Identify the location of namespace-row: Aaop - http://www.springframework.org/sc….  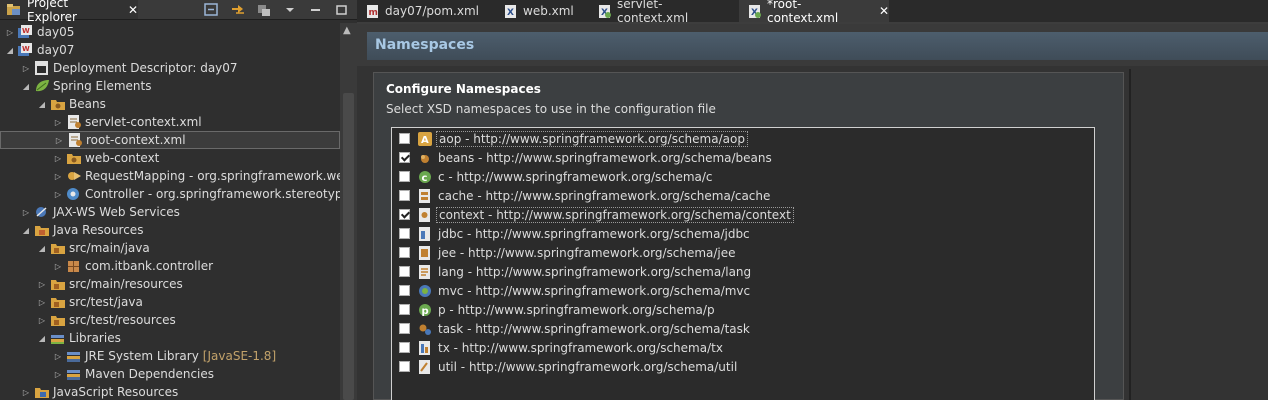
(746, 138).